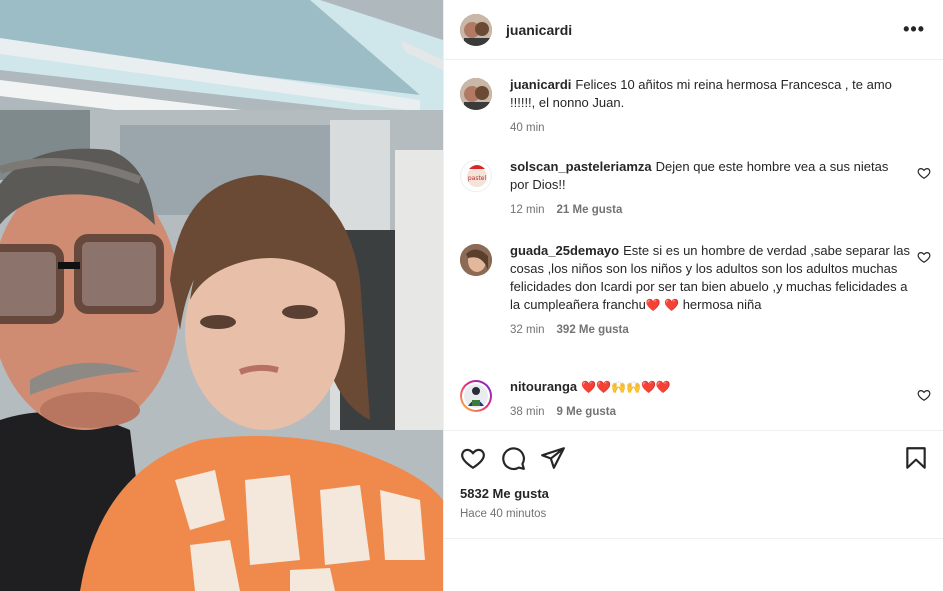 This screenshot has width=943, height=591. I want to click on comment-item: nitouranga ❤️❤️🙌🙌❤️❤️ 38 min 9 Me gusta, so click(695, 399).